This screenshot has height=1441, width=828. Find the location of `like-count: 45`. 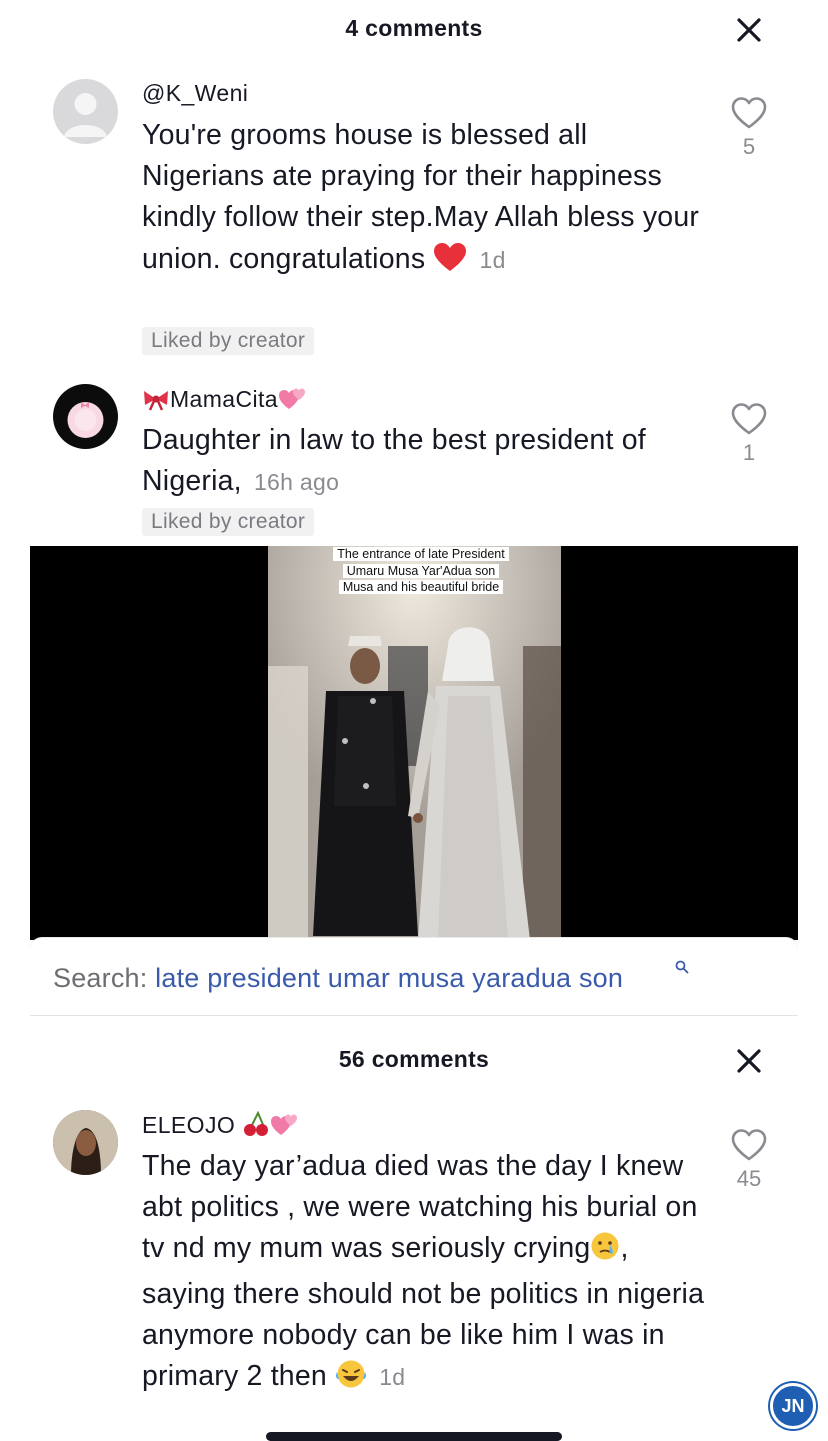

like-count: 45 is located at coordinates (749, 1178).